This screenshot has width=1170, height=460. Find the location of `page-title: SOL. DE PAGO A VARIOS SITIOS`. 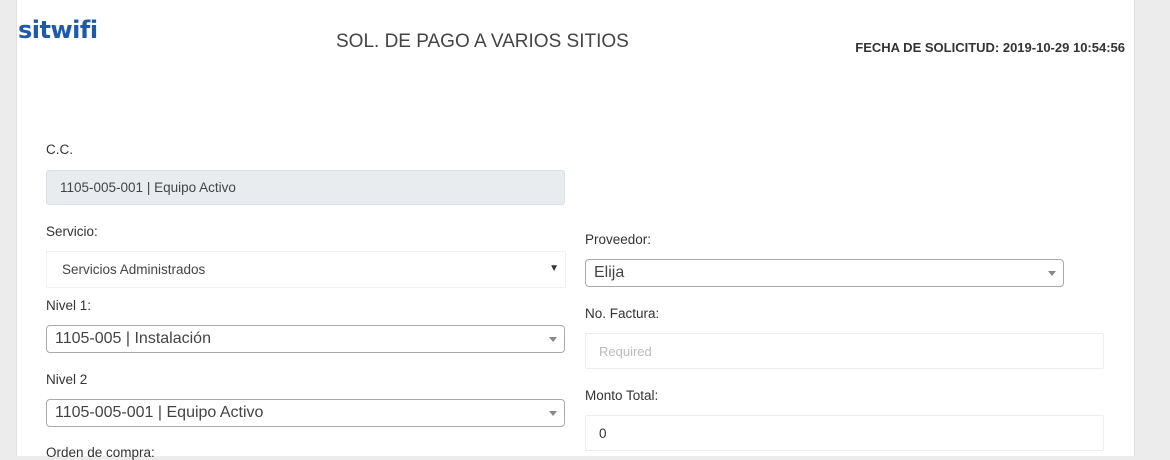

page-title: SOL. DE PAGO A VARIOS SITIOS is located at coordinates (482, 41).